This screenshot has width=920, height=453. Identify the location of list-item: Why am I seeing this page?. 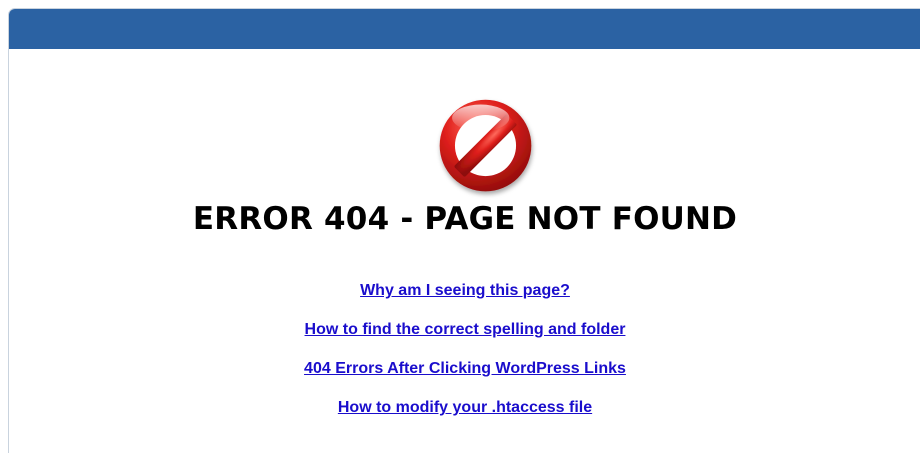
(464, 290).